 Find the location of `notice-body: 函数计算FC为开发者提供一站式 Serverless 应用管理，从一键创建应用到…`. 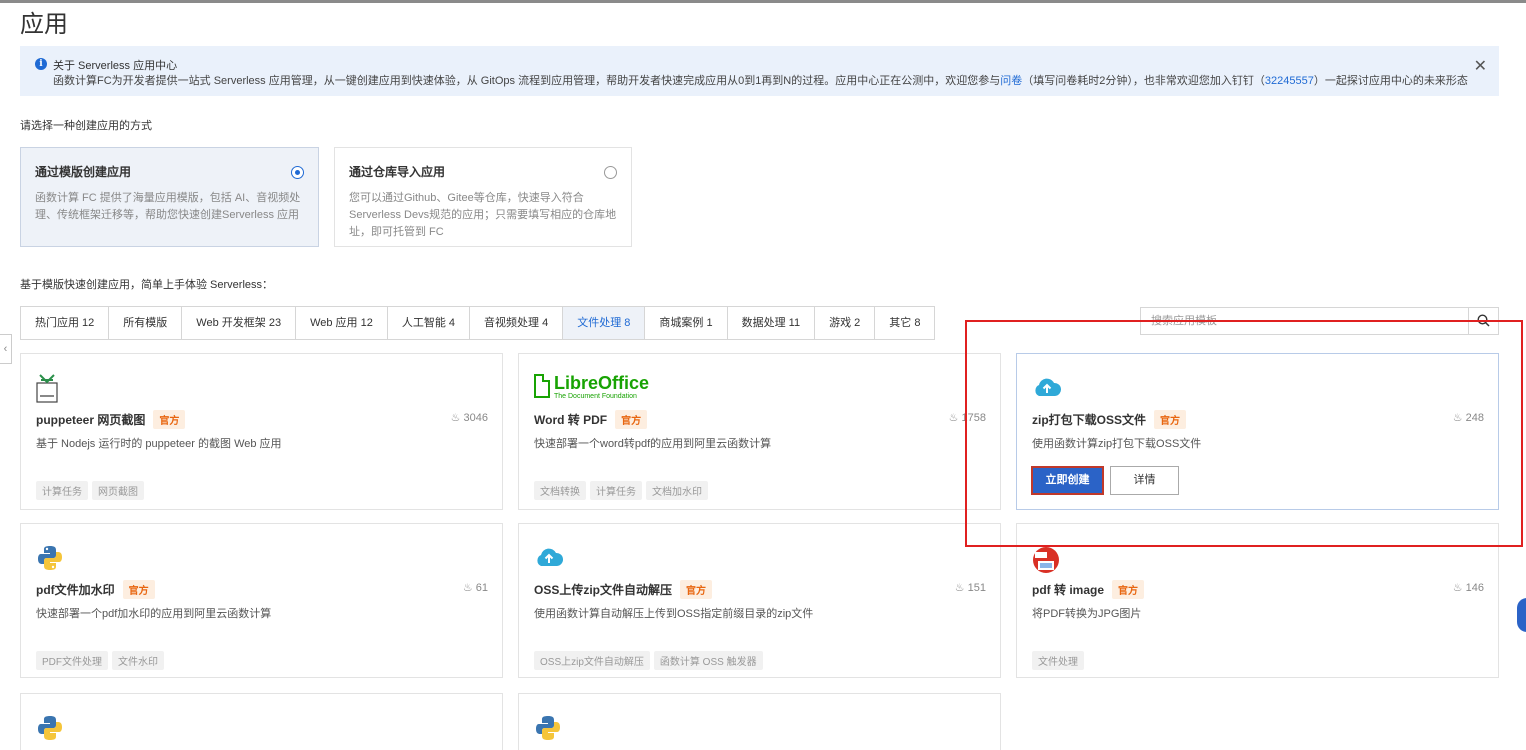

notice-body: 函数计算FC为开发者提供一站式 Serverless 应用管理，从一键创建应用到… is located at coordinates (760, 80).